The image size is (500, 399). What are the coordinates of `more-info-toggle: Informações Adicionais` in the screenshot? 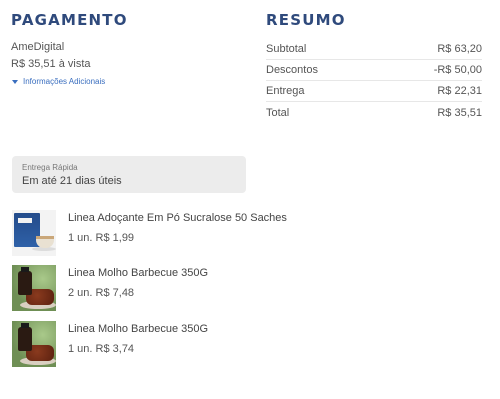 It's located at (58, 81).